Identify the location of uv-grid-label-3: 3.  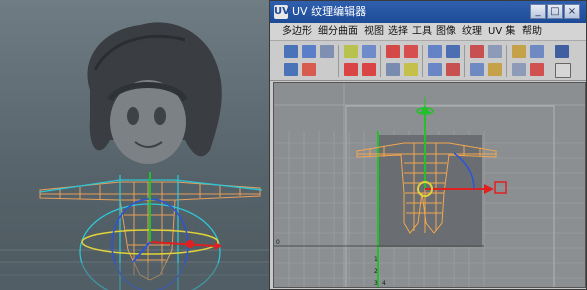
(376, 283).